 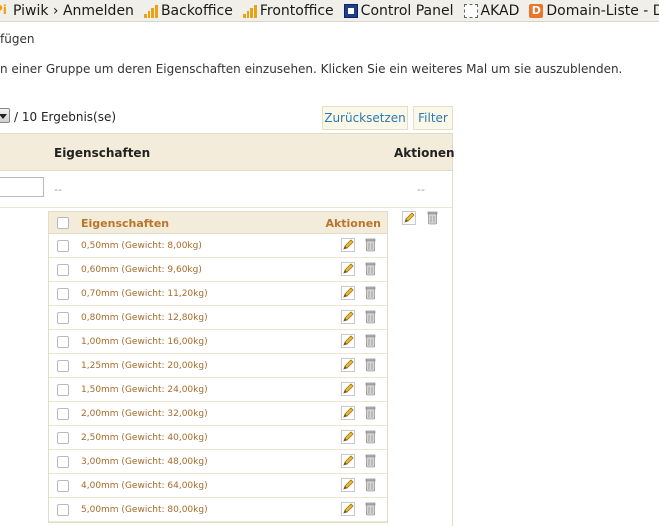 I want to click on property-label: 5,00mm (Gewicht: 80,00kg), so click(x=144, y=510).